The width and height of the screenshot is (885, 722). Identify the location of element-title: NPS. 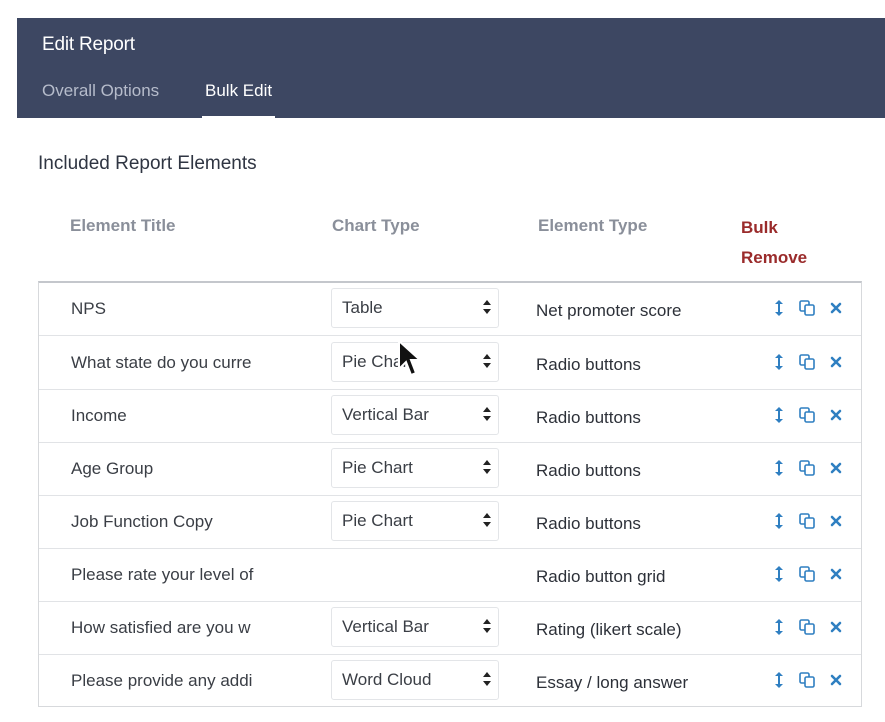
(88, 308).